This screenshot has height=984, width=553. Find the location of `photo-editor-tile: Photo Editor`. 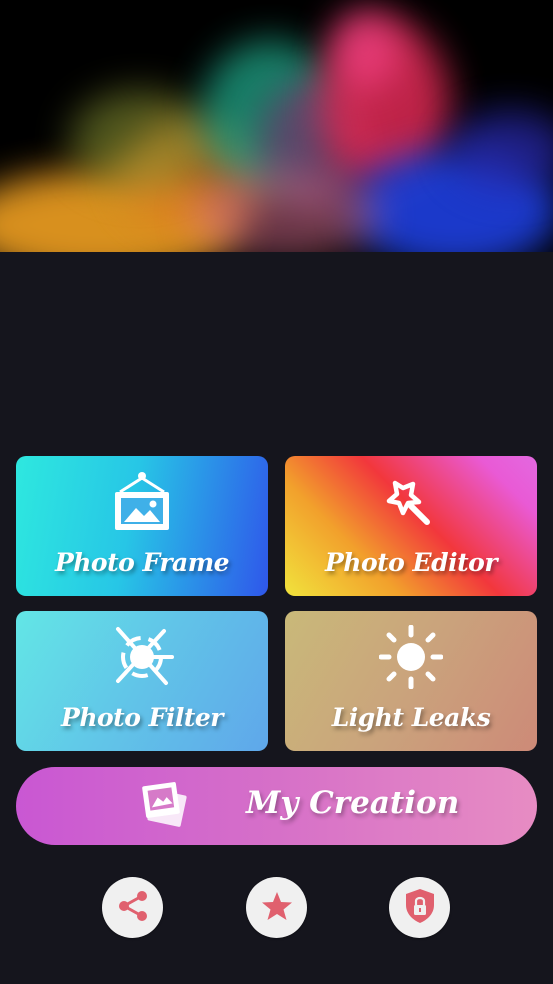

photo-editor-tile: Photo Editor is located at coordinates (411, 526).